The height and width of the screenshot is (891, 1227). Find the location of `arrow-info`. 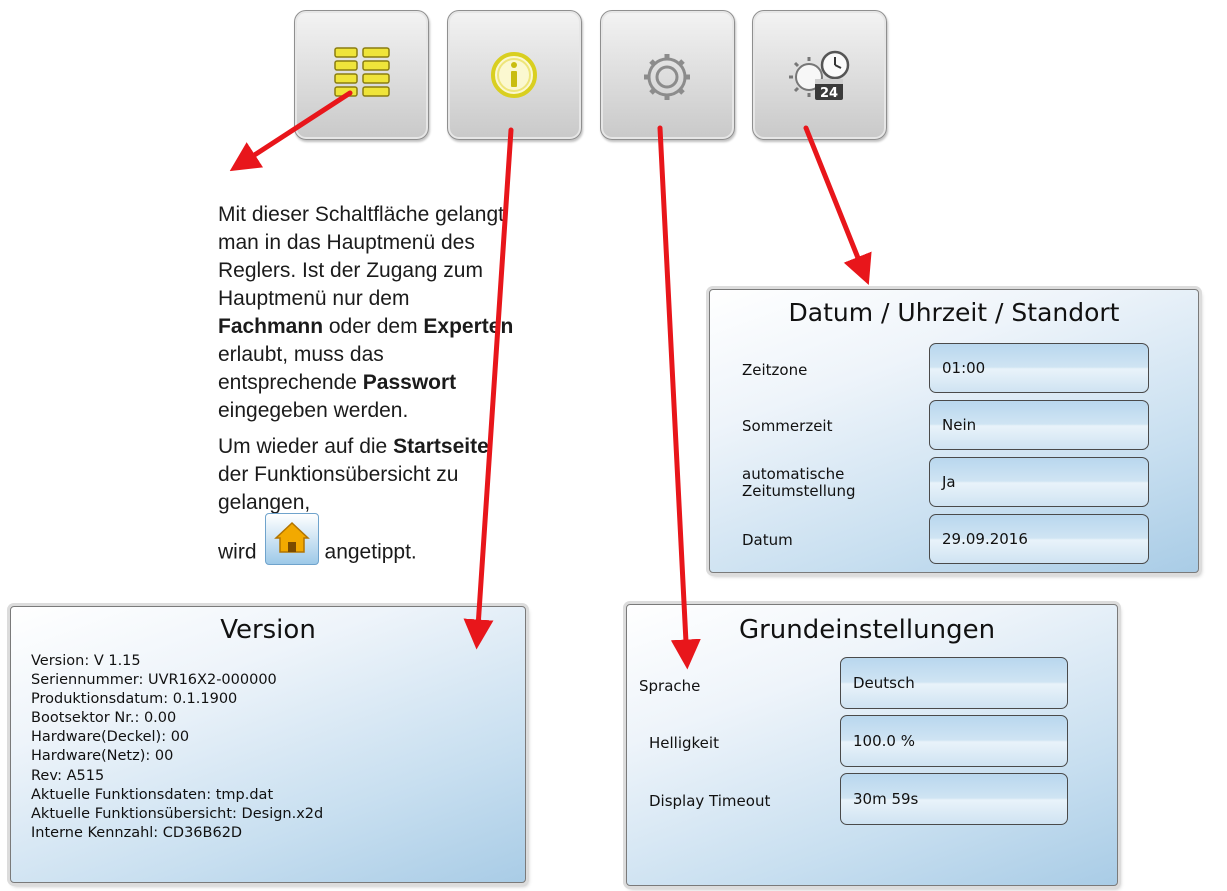

arrow-info is located at coordinates (488, 388).